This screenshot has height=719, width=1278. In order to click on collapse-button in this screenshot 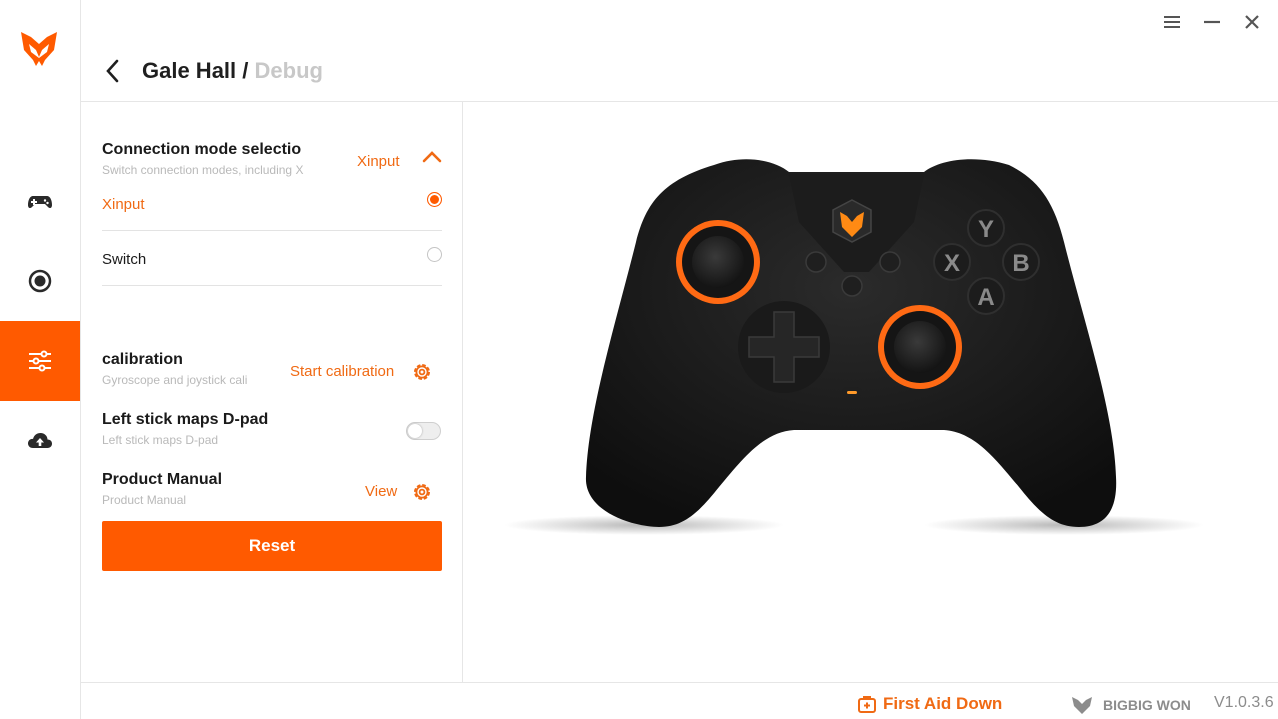, I will do `click(432, 157)`.